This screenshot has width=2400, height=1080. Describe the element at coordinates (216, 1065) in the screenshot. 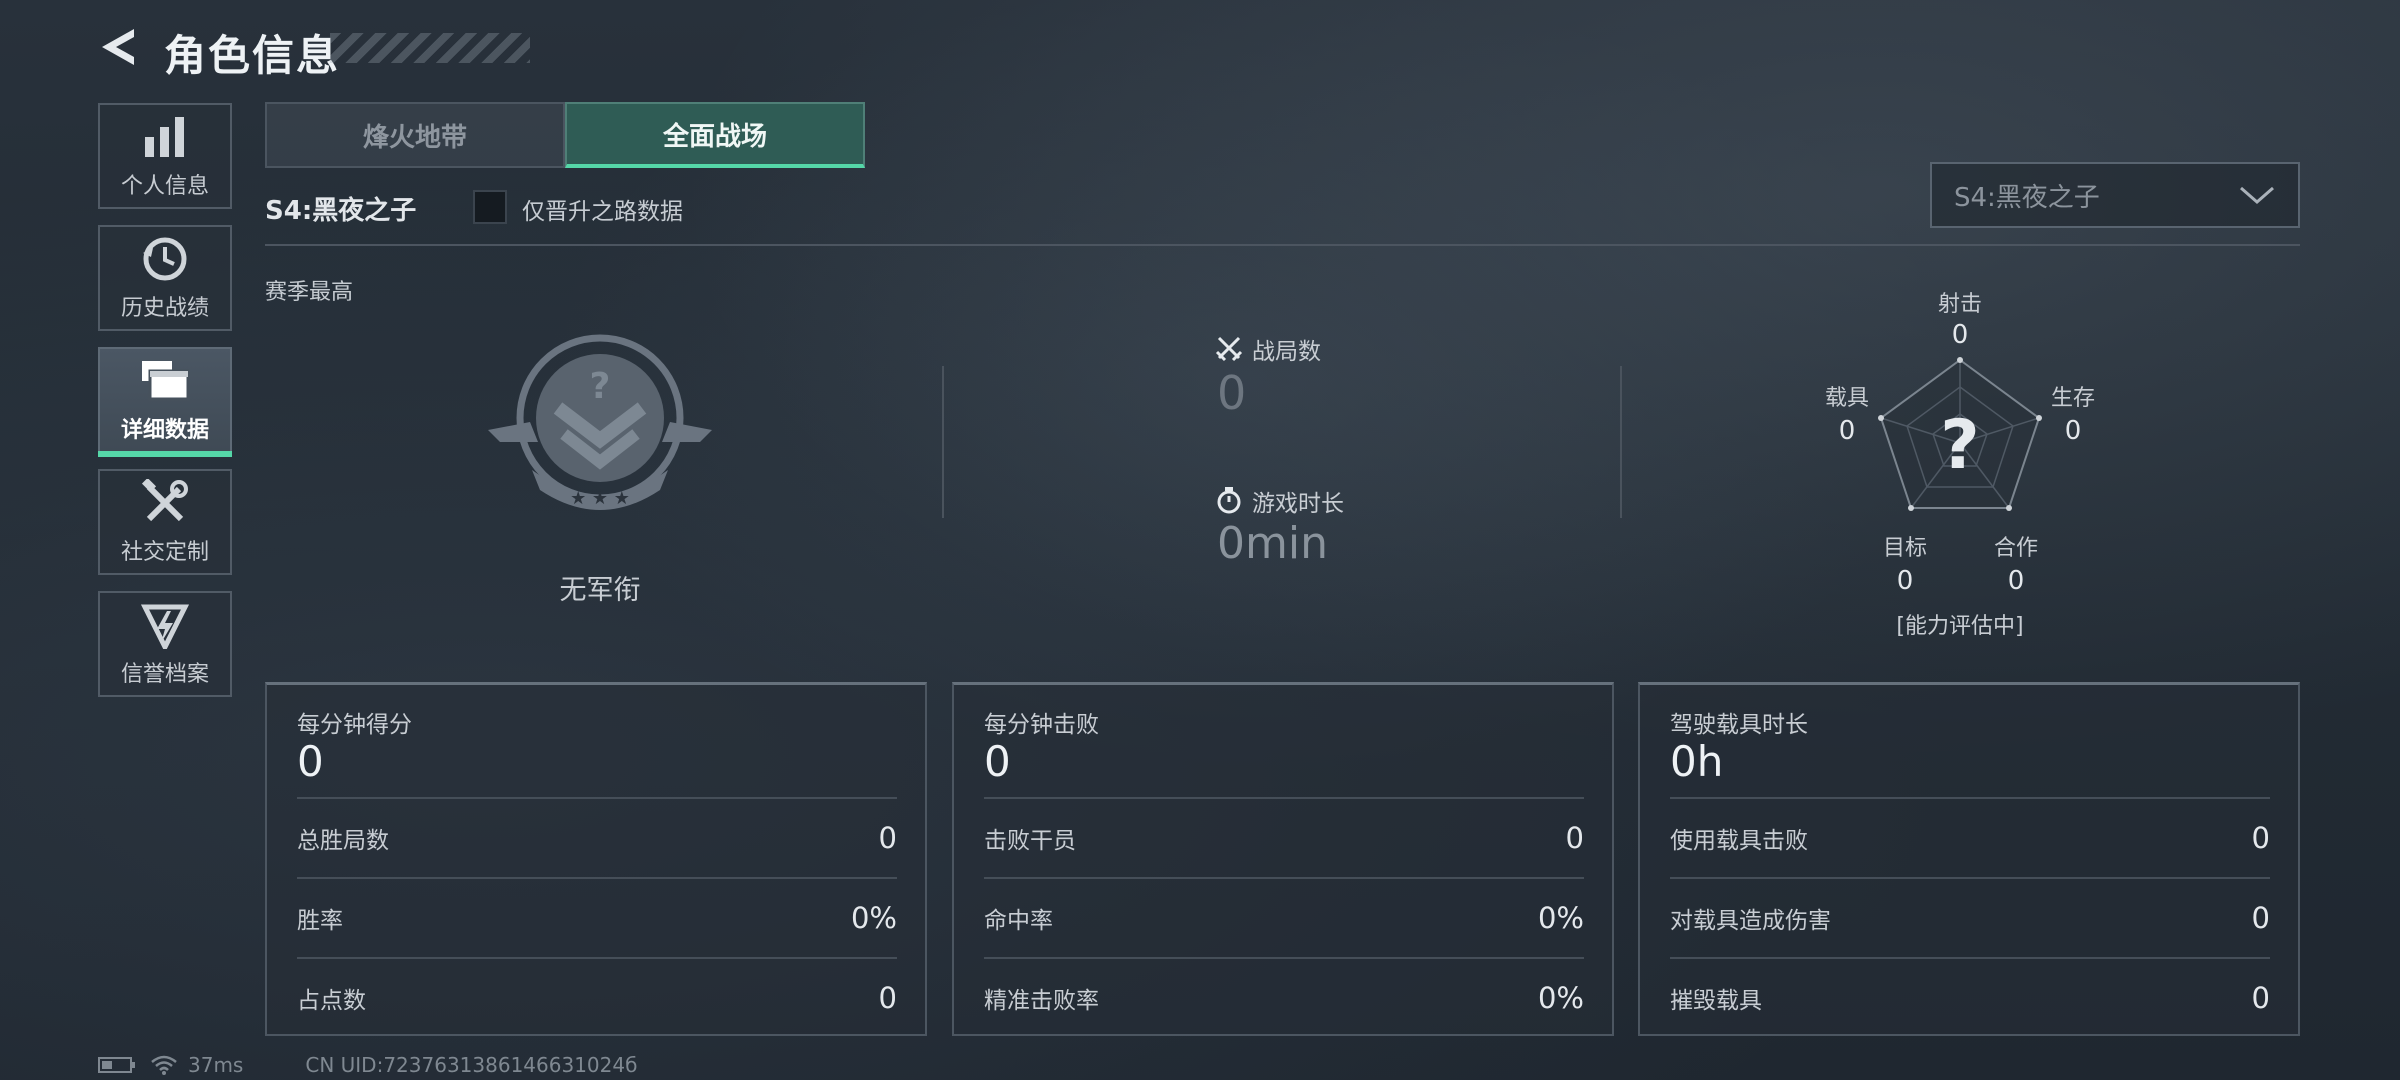

I see `ping-value: 37ms` at that location.